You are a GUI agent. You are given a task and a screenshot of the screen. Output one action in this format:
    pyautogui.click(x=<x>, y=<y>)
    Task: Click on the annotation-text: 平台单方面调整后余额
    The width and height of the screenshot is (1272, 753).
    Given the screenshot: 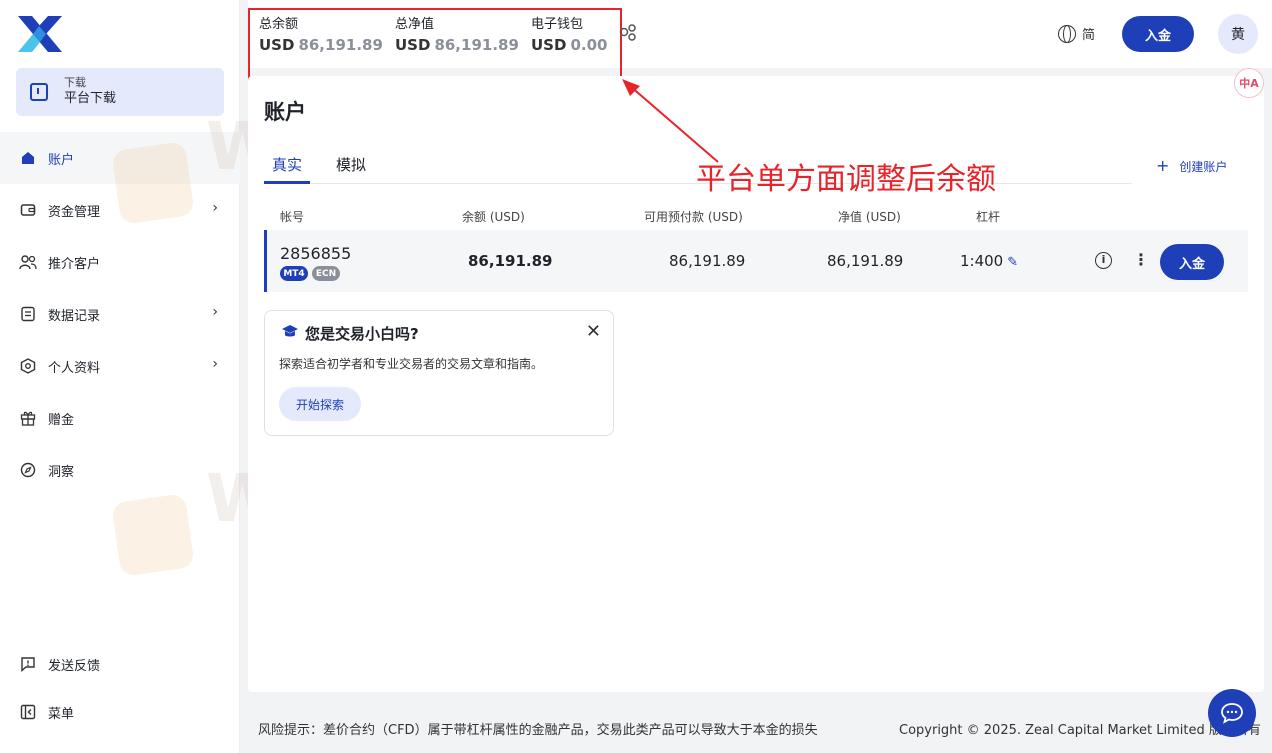 What is the action you would take?
    pyautogui.click(x=846, y=179)
    